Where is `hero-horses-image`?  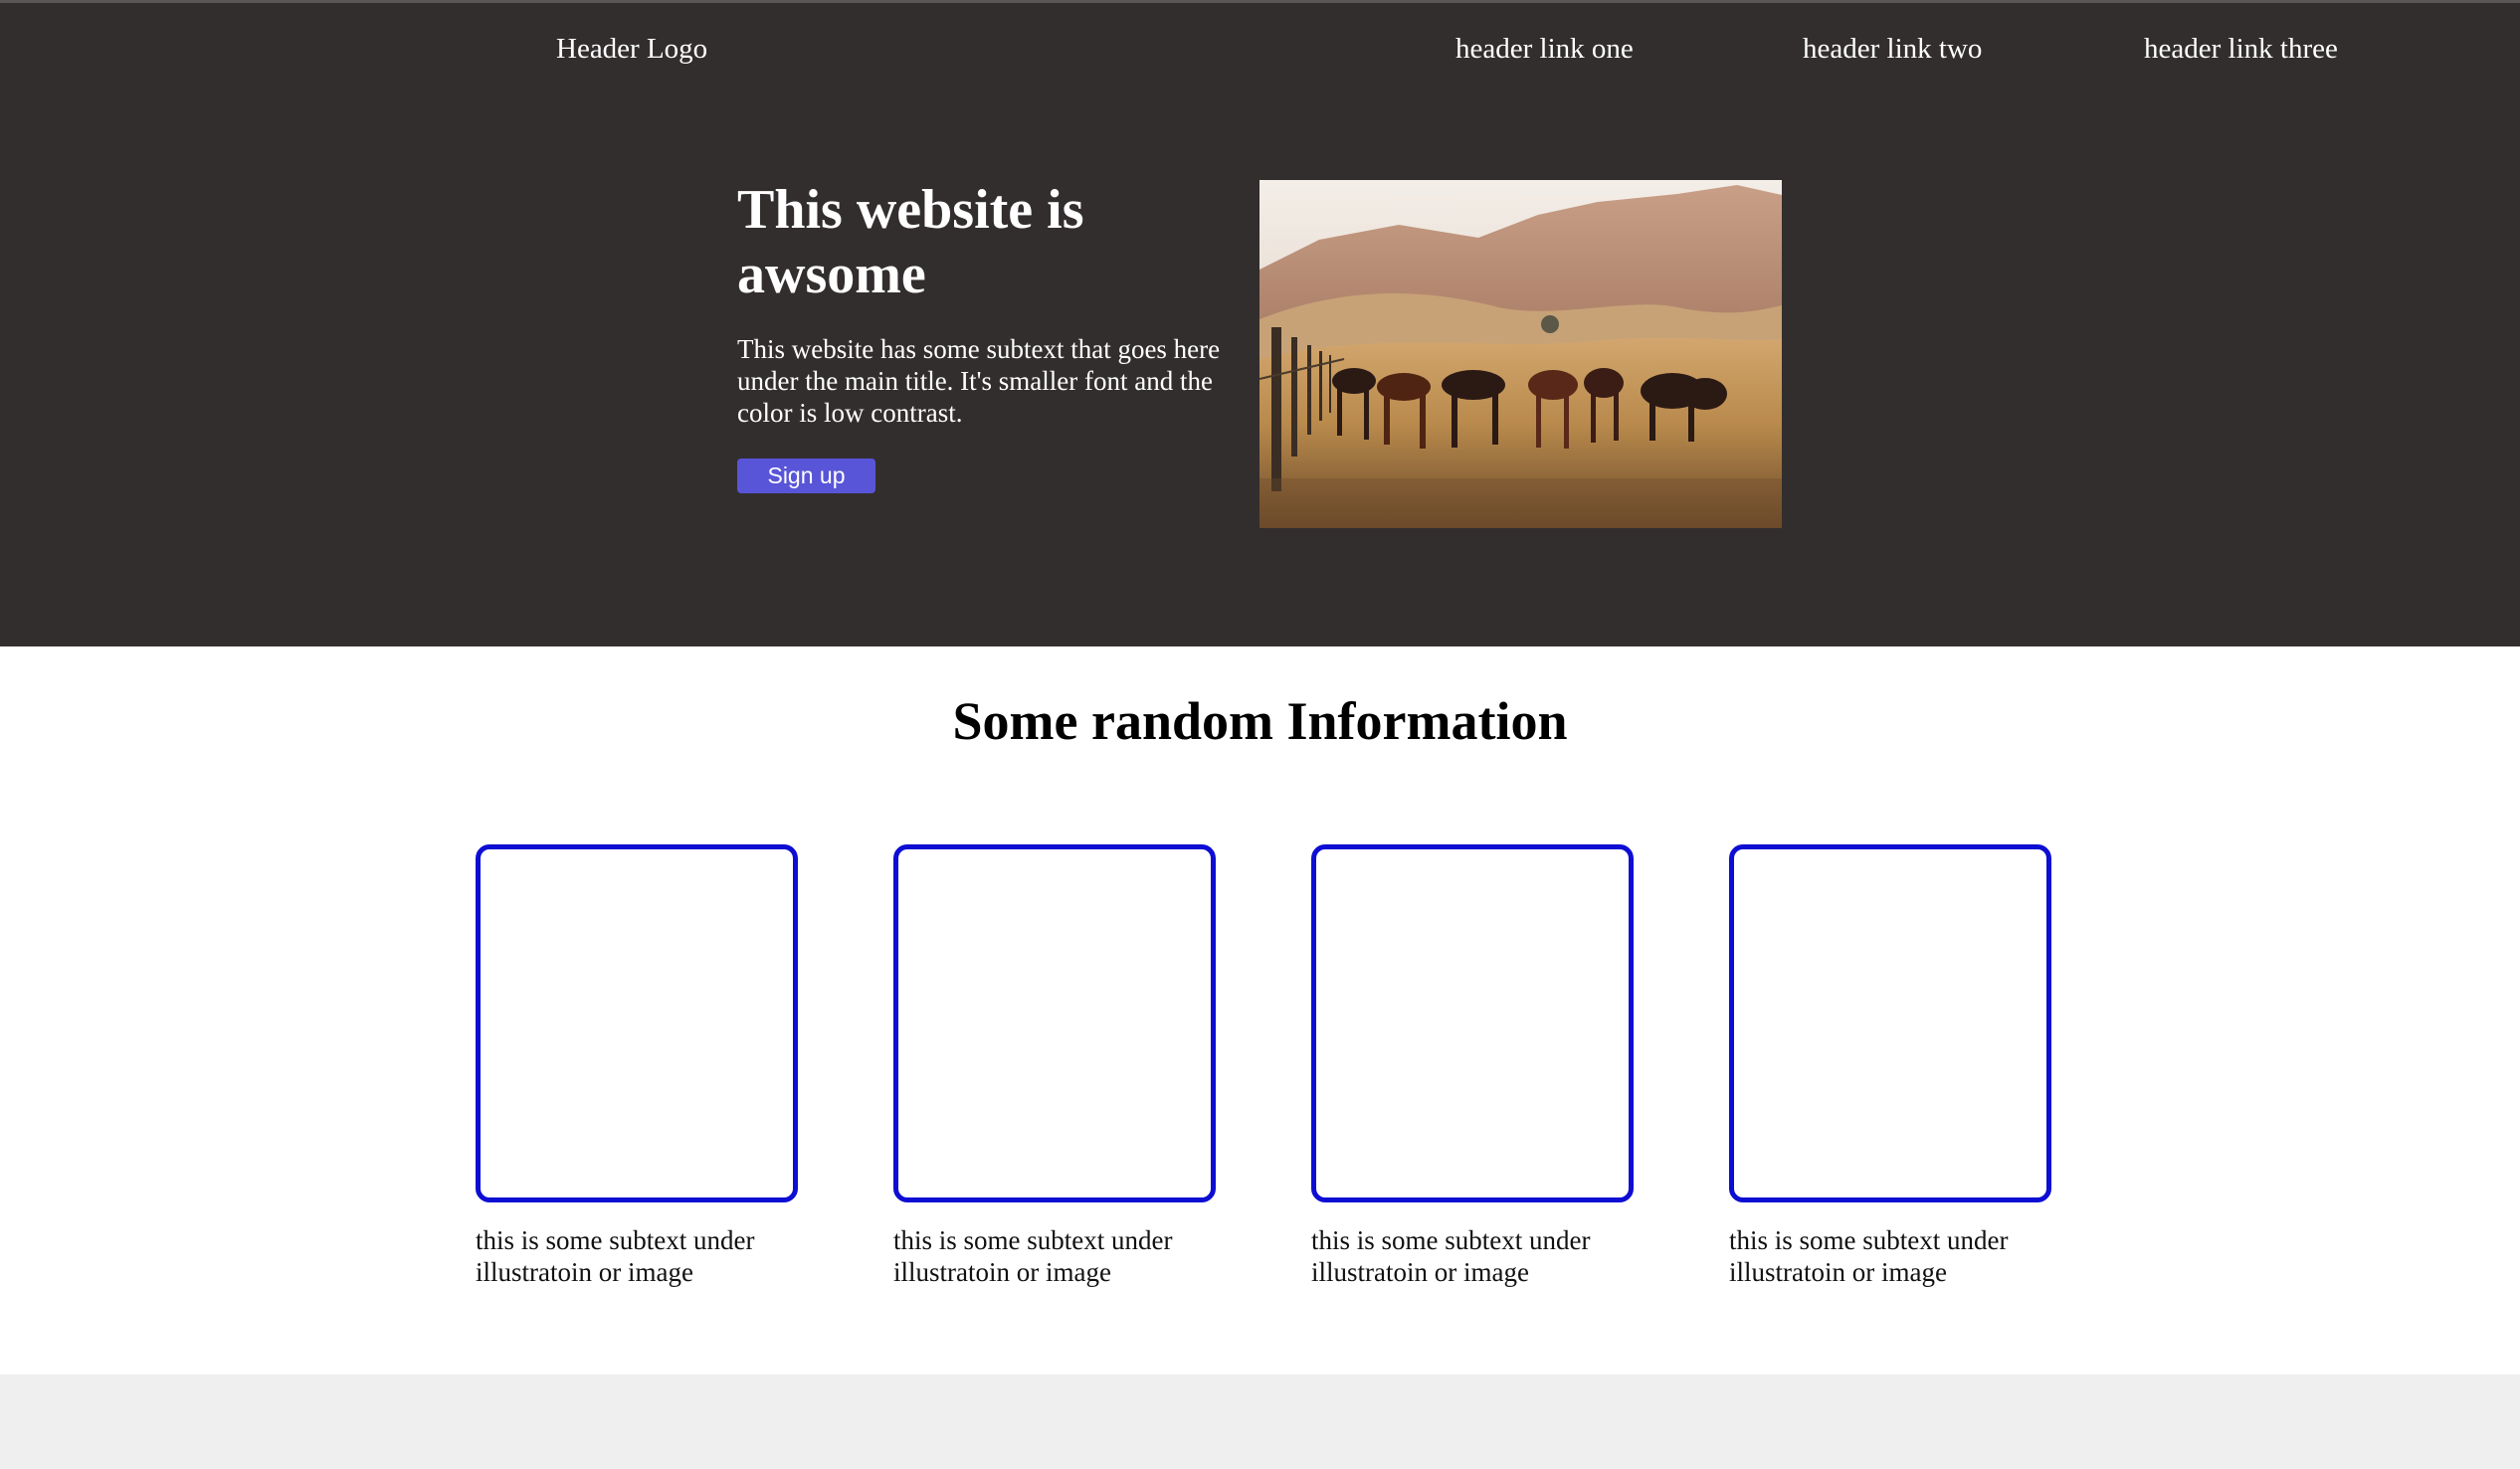
hero-horses-image is located at coordinates (1521, 354).